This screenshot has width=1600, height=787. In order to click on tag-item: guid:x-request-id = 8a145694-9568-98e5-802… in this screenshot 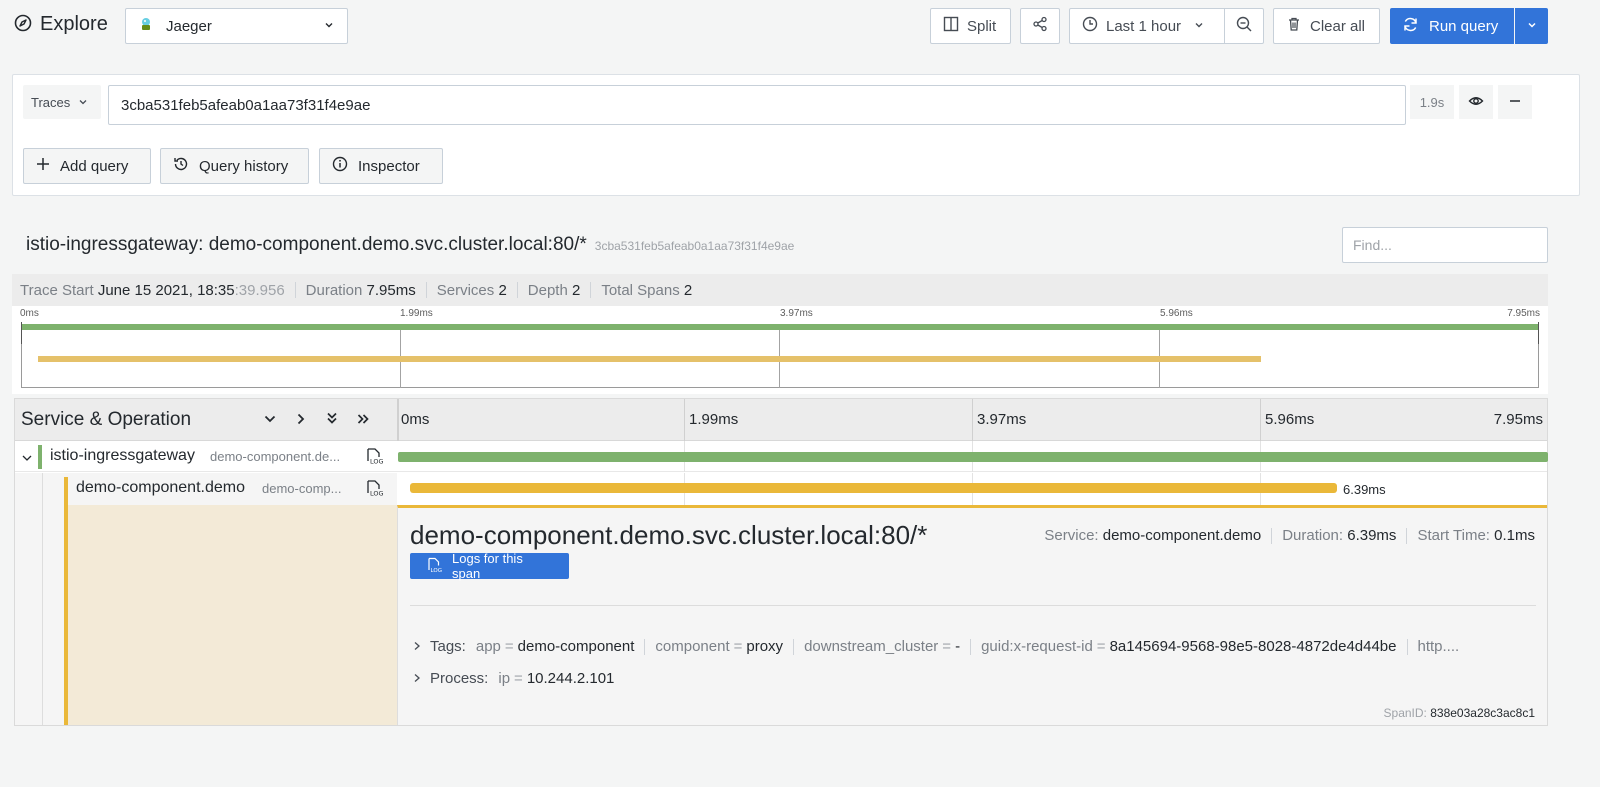, I will do `click(1189, 646)`.